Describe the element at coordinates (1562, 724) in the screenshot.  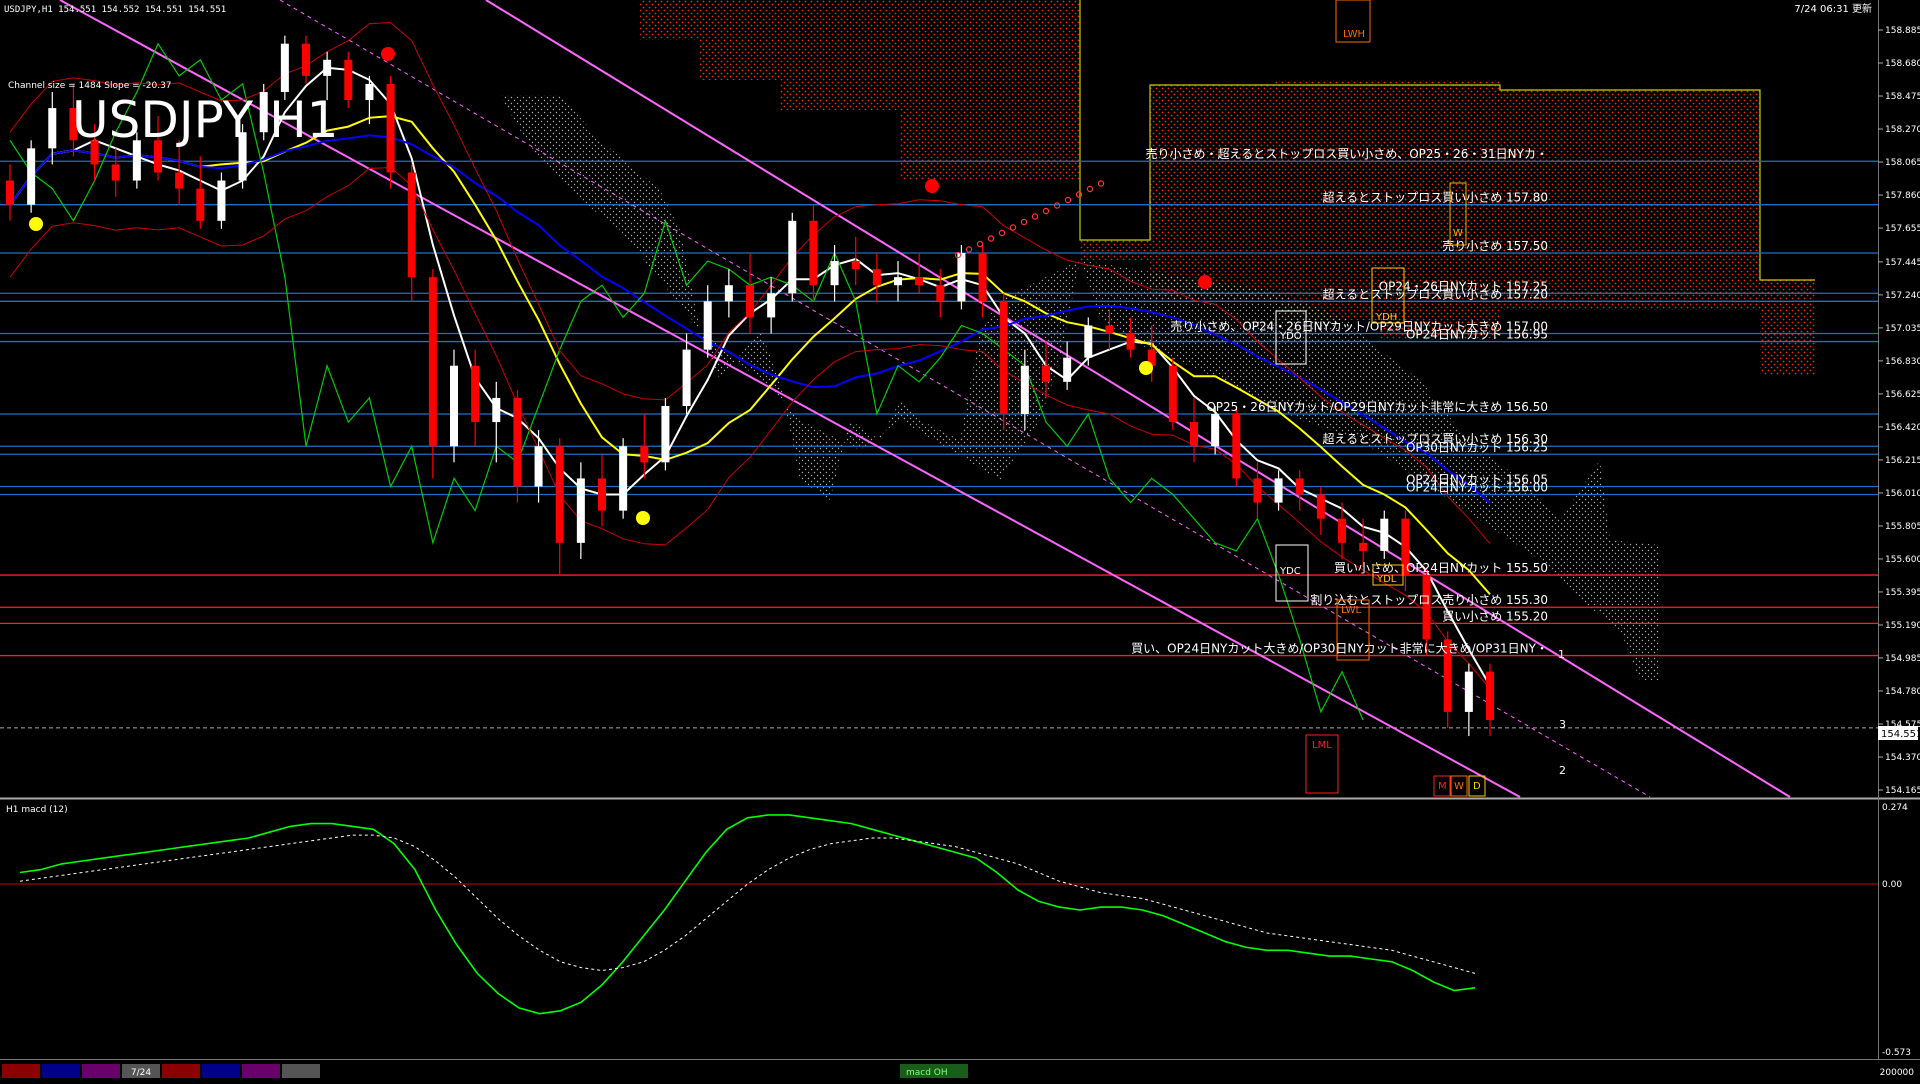
I see `channel-mark-3: 3` at that location.